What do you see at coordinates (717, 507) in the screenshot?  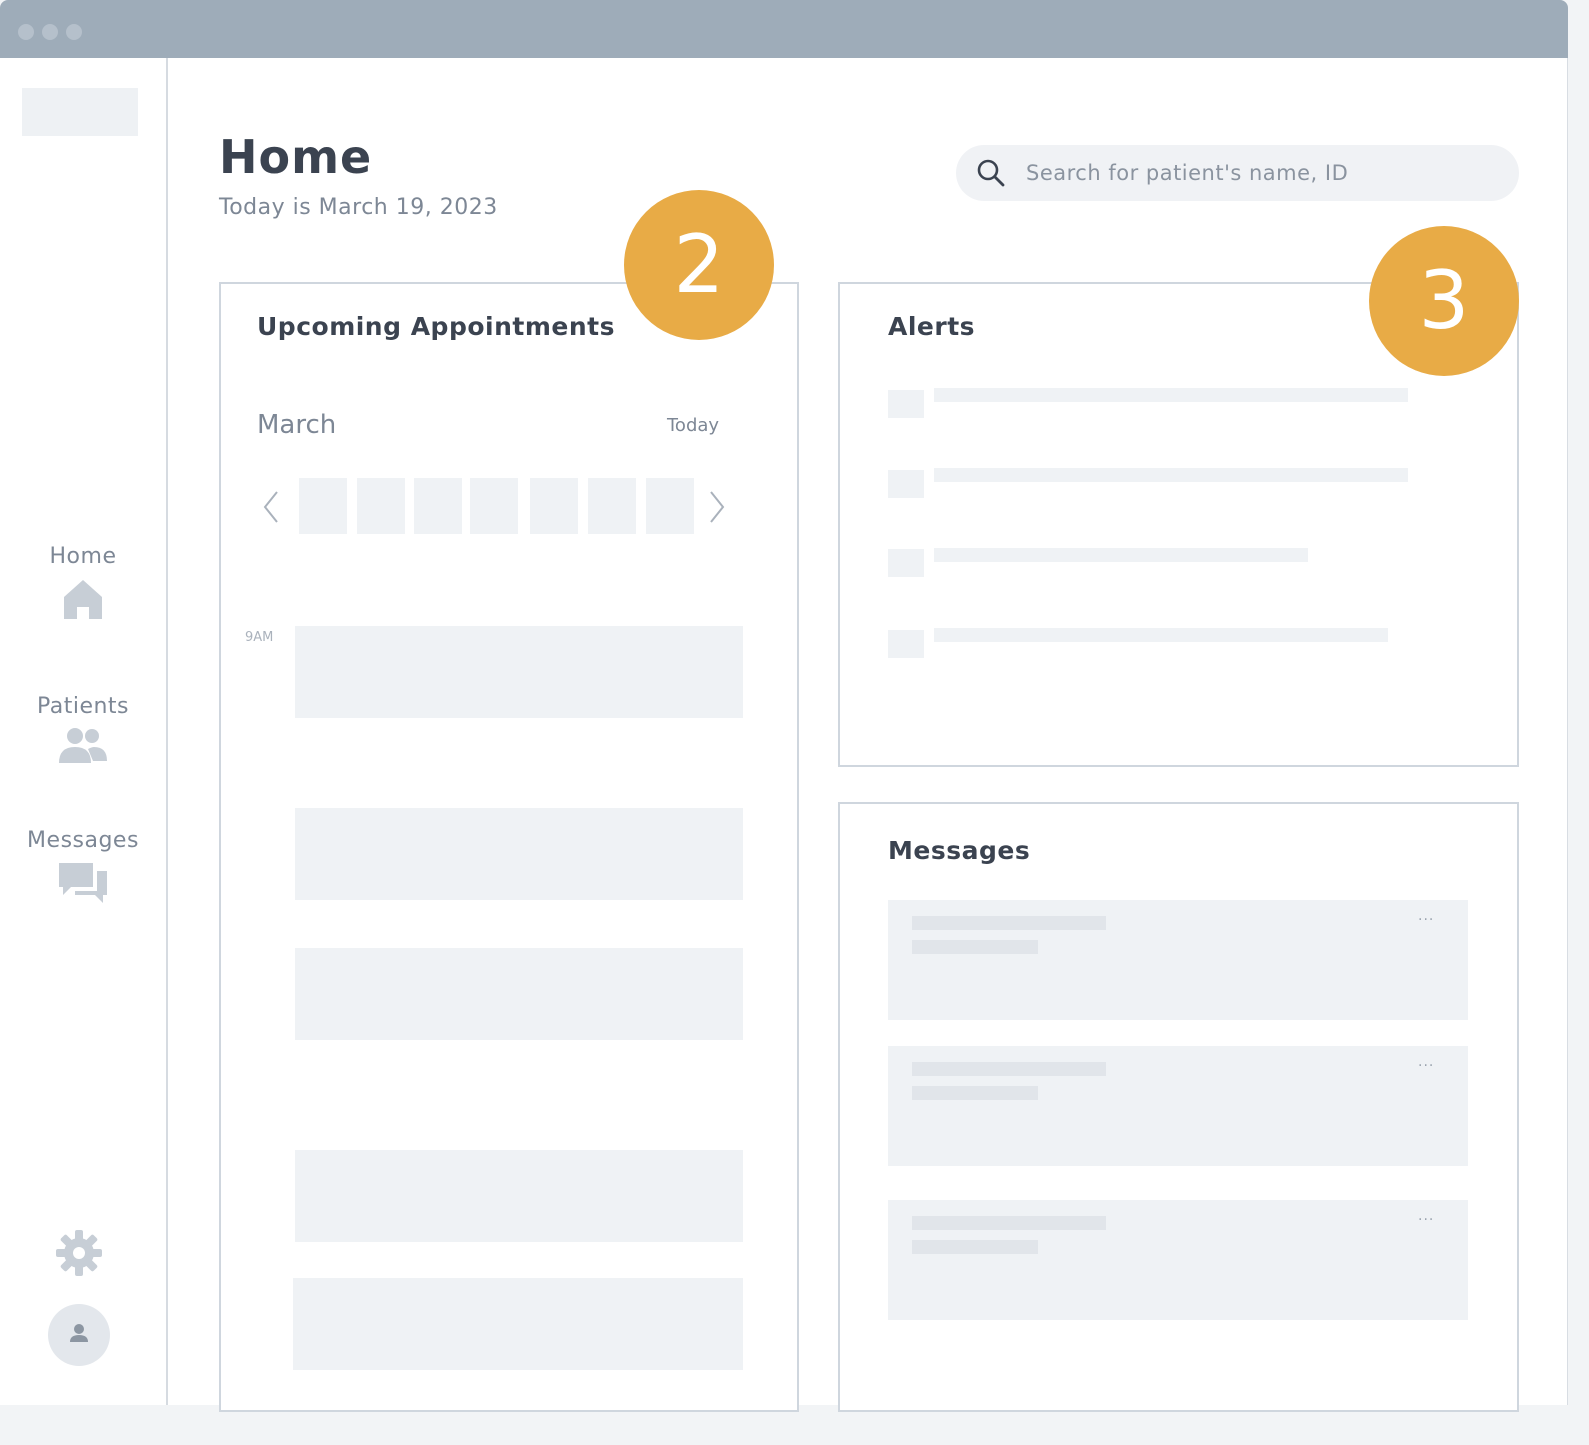 I see `chevron-right-icon` at bounding box center [717, 507].